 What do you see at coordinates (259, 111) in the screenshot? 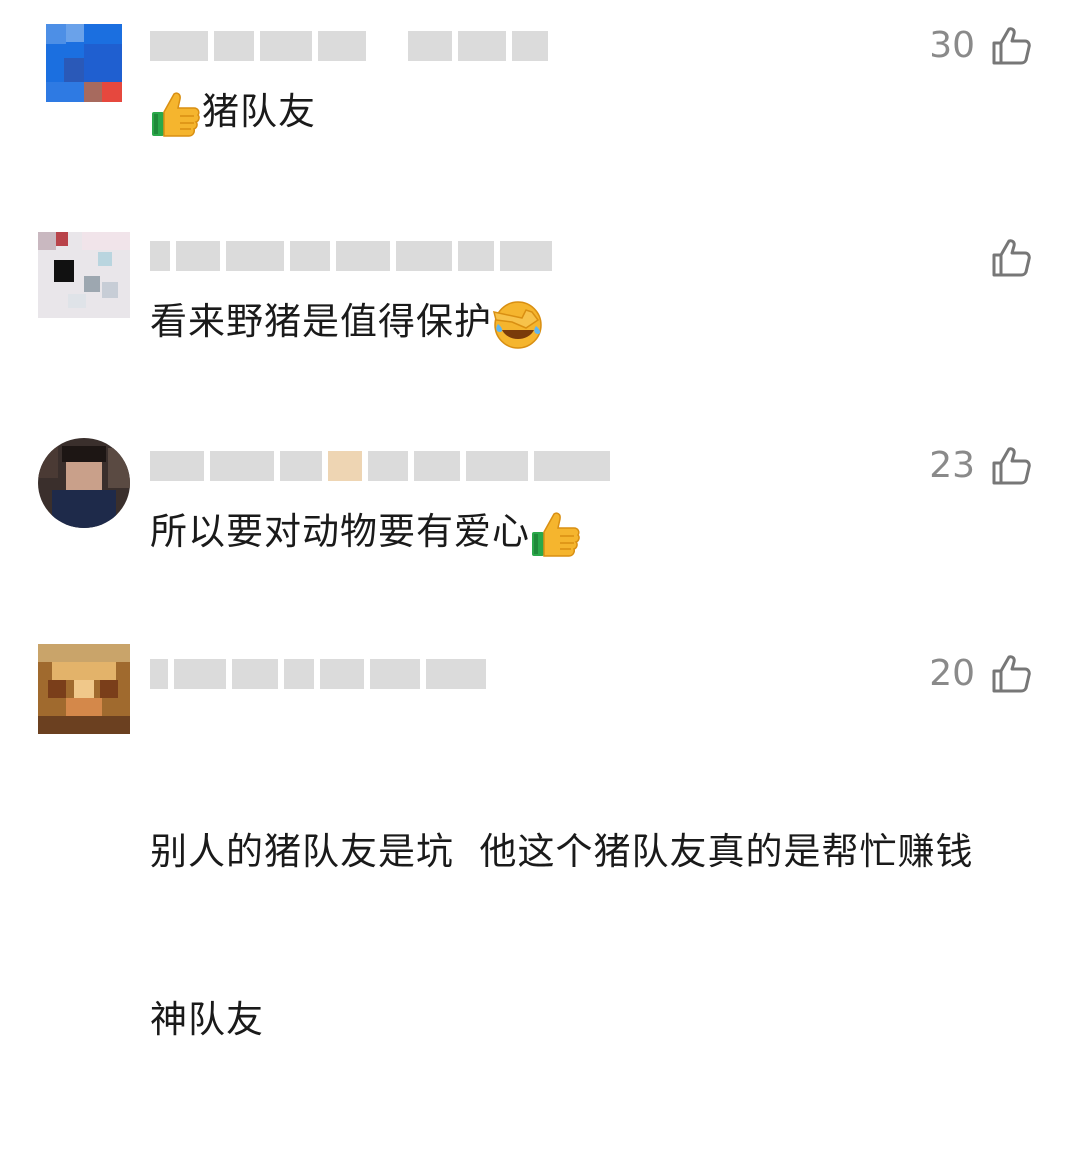
I see `comment-text-content: 猪队友` at bounding box center [259, 111].